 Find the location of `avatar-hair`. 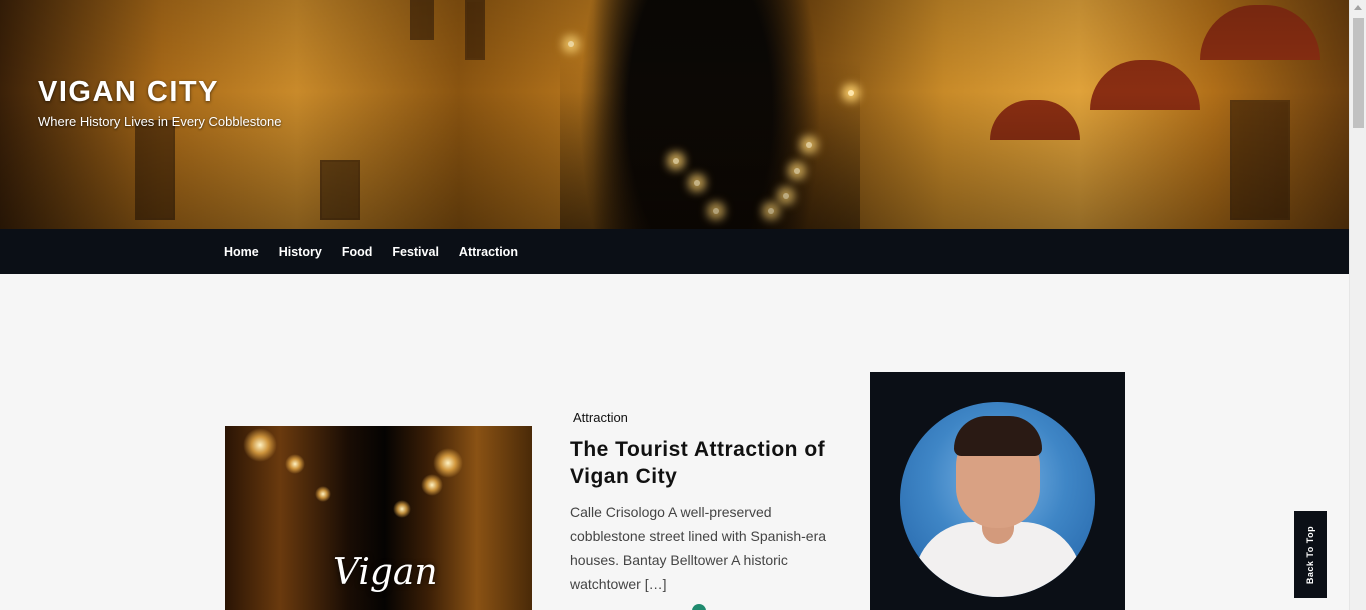

avatar-hair is located at coordinates (998, 436).